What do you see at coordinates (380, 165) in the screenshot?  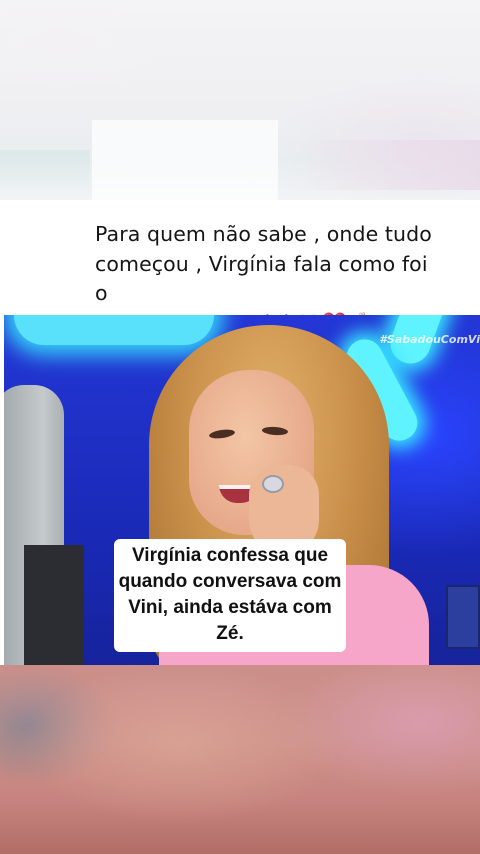 I see `blur-tint-right` at bounding box center [380, 165].